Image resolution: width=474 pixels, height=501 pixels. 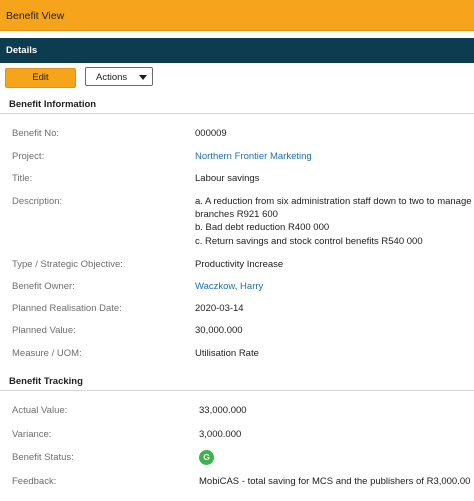 I want to click on title-value: Labour savings, so click(x=227, y=178).